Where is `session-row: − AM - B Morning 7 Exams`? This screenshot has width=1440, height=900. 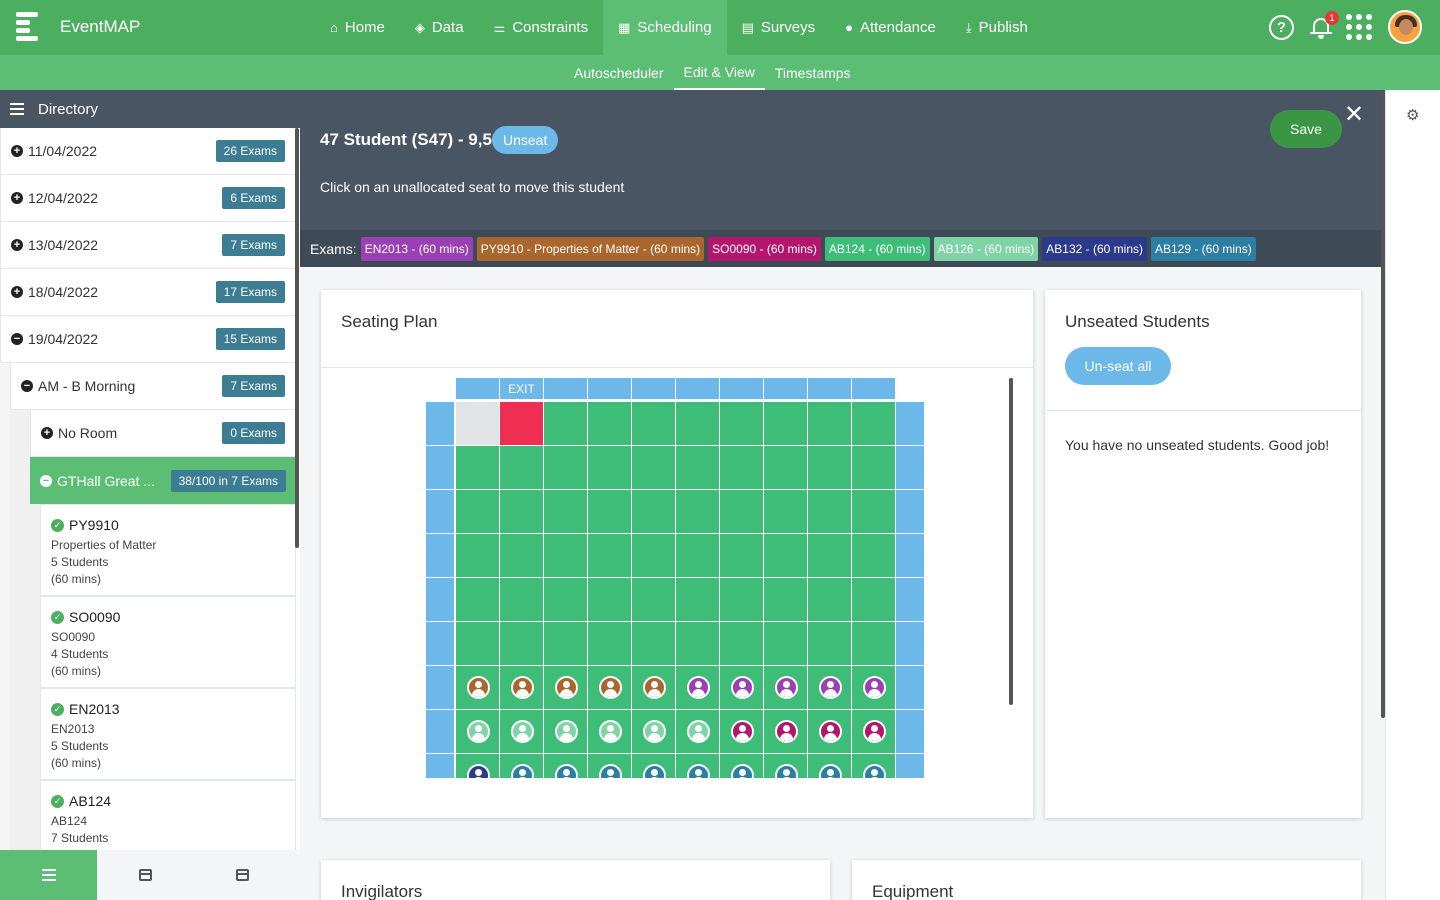
session-row: − AM - B Morning 7 Exams is located at coordinates (153, 386).